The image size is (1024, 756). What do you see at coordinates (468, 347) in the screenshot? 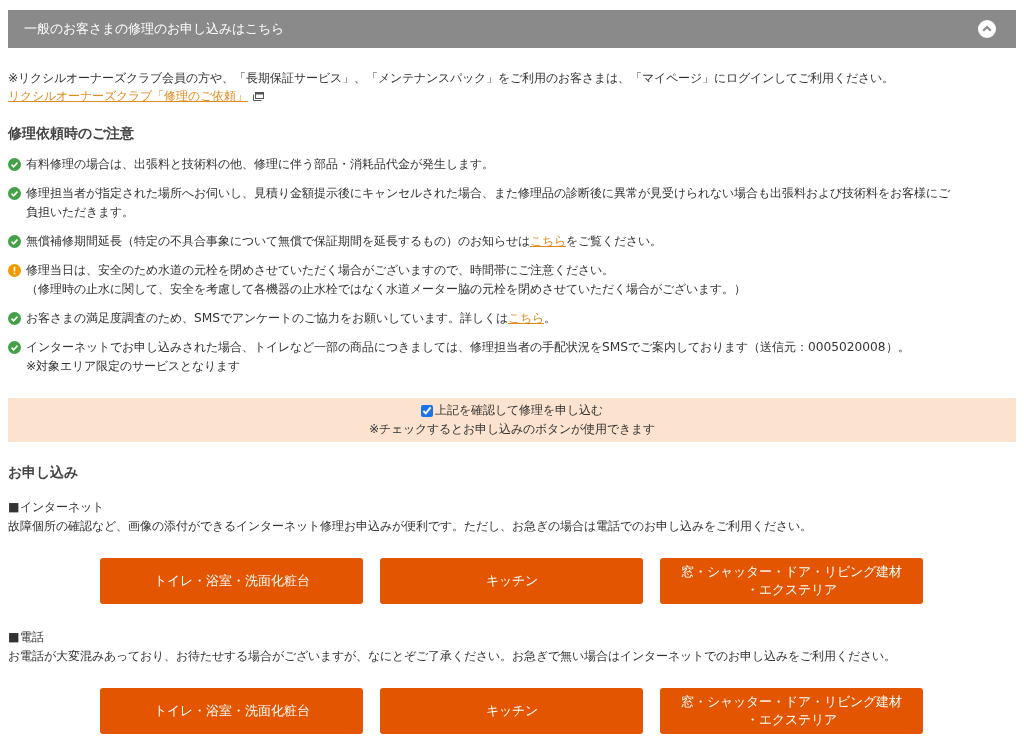
I see `notice-text: インターネットでお申し込みされた場合、トイレなど一部の商品につきましては、修理担当者の手配状況をSMSでご案内しております（送信元：0005020008）。` at bounding box center [468, 347].